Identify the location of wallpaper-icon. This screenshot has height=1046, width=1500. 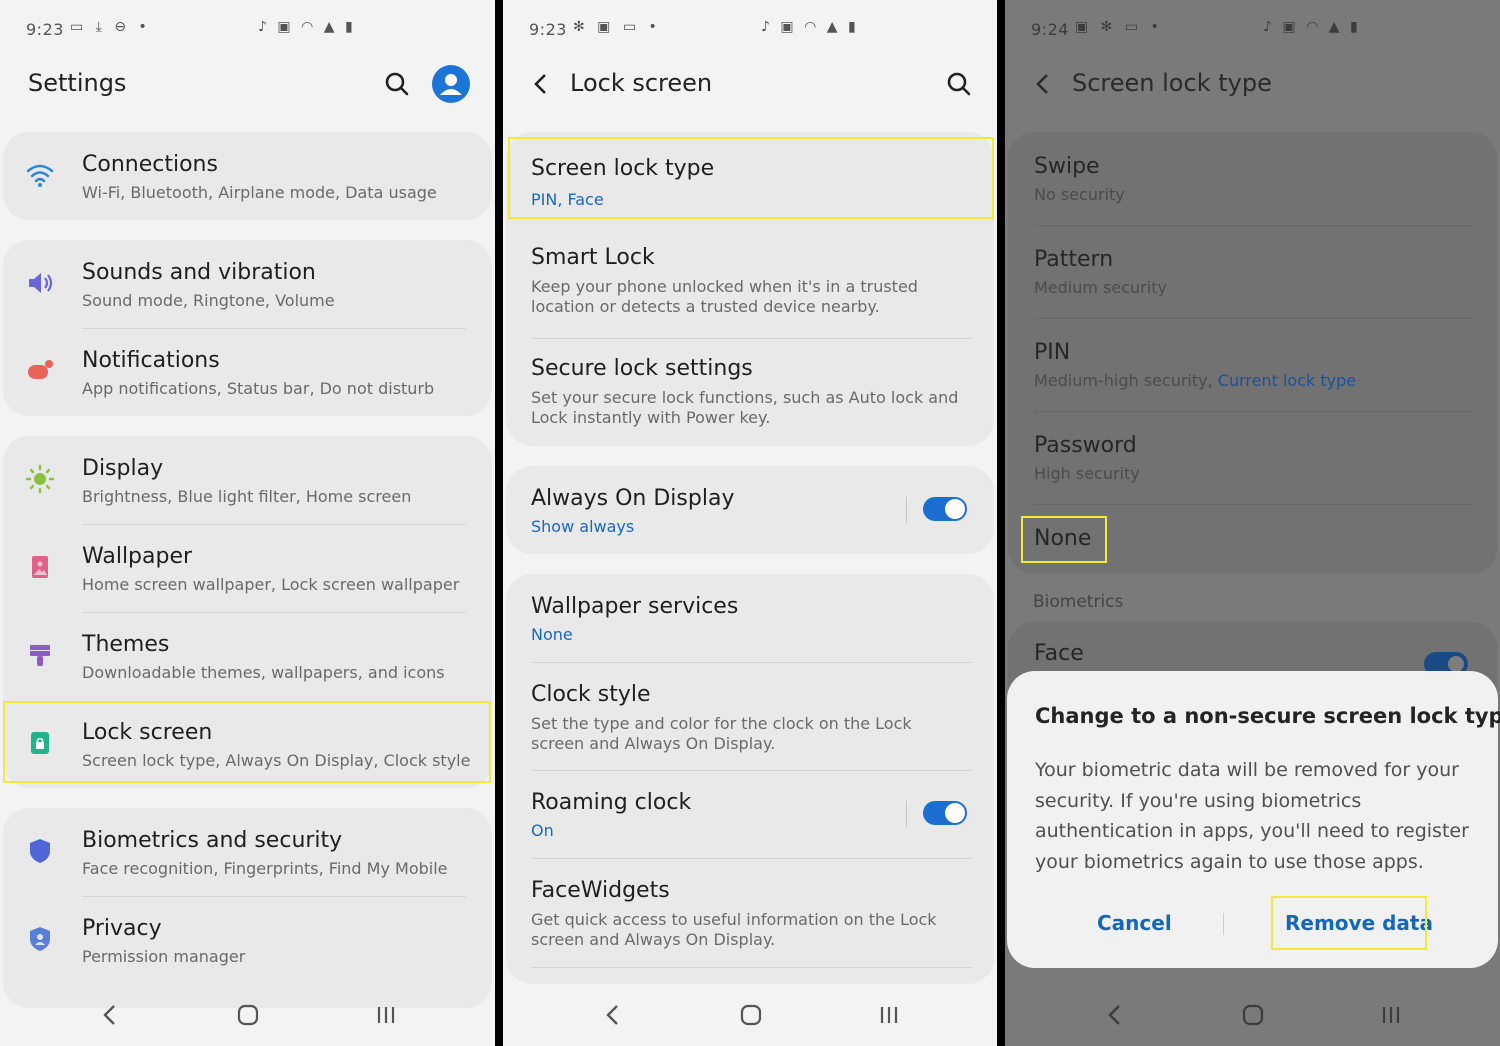
(40, 567).